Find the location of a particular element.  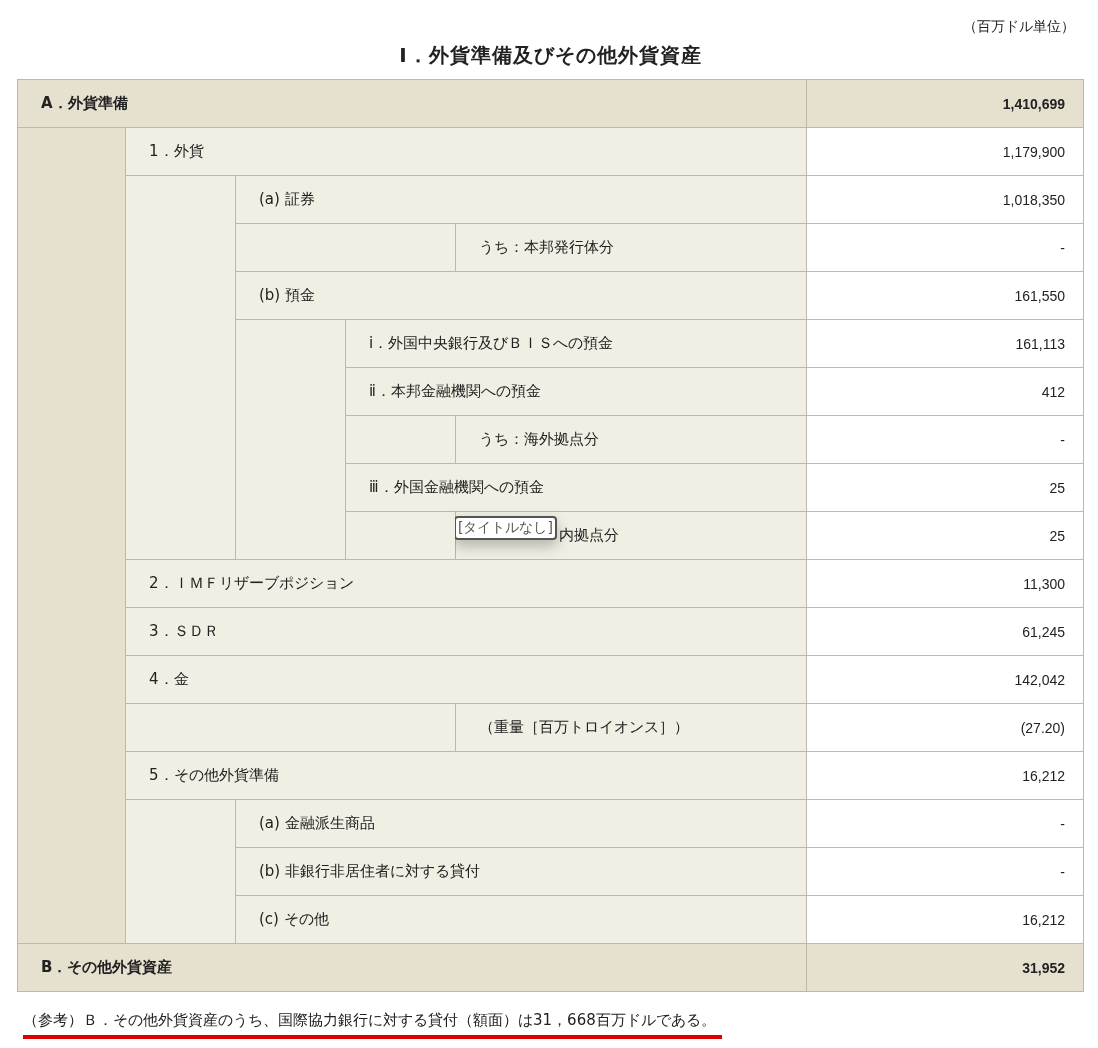

value-cell: 161,113 is located at coordinates (945, 343).